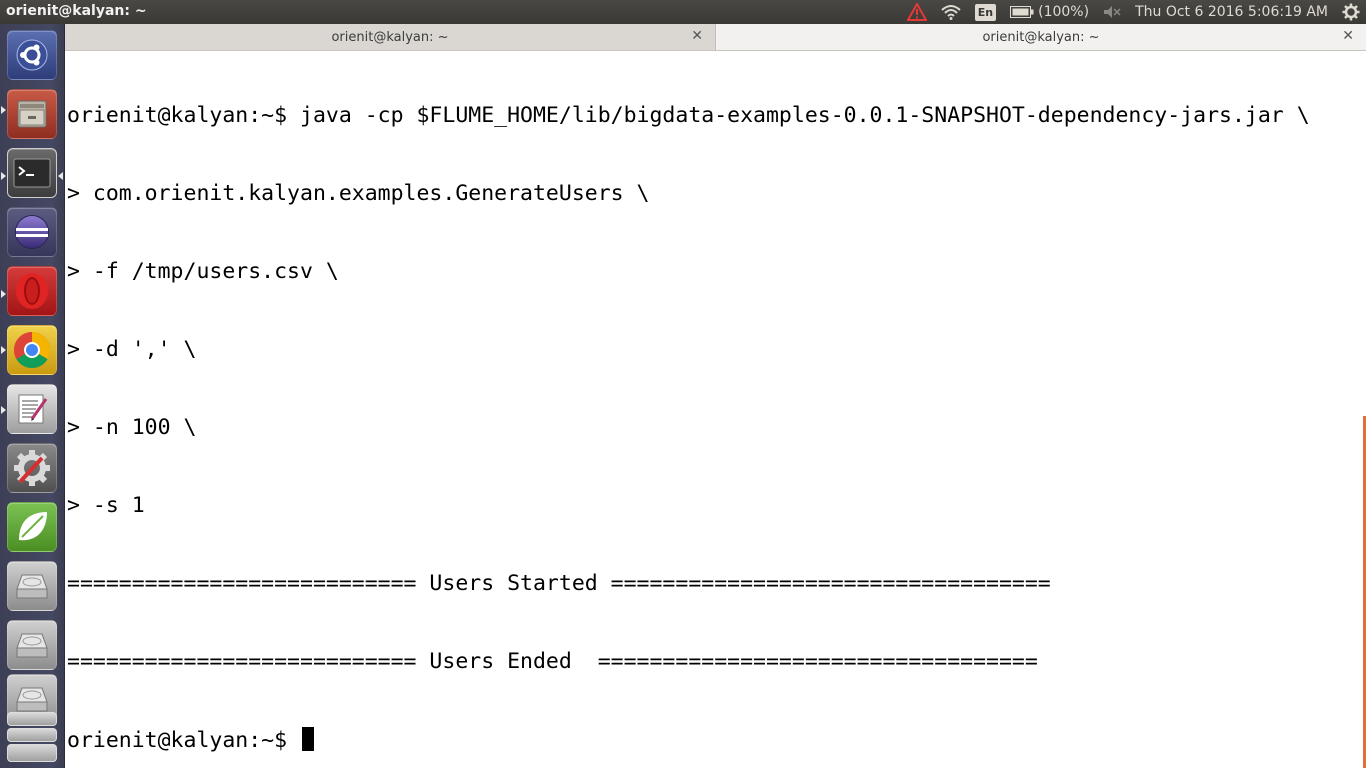 This screenshot has height=768, width=1366. I want to click on chrome-icon, so click(32, 350).